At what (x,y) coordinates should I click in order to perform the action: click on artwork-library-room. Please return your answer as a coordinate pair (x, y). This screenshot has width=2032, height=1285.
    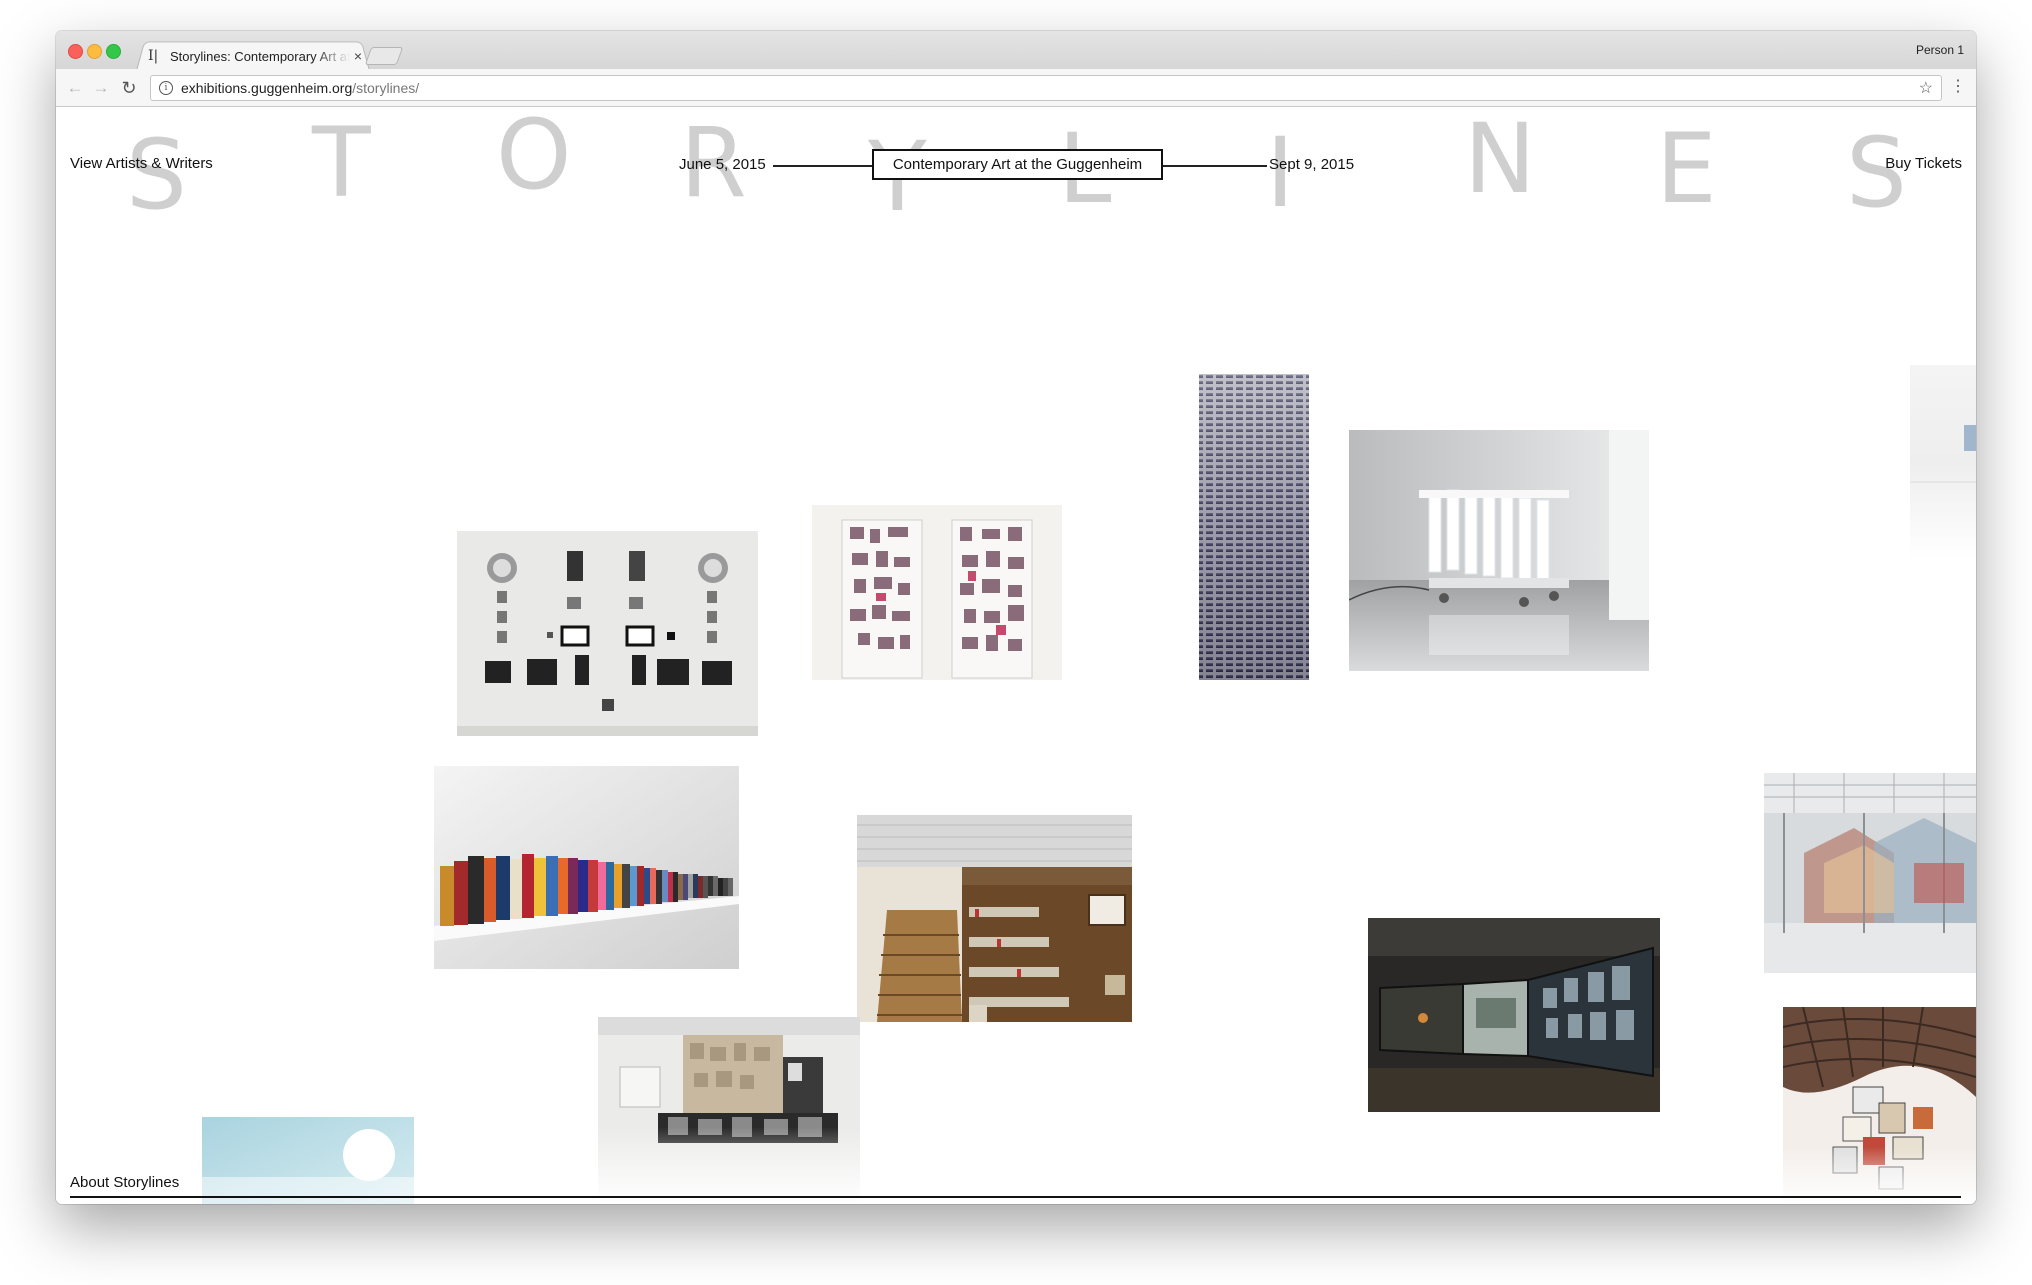
    Looking at the image, I should click on (994, 918).